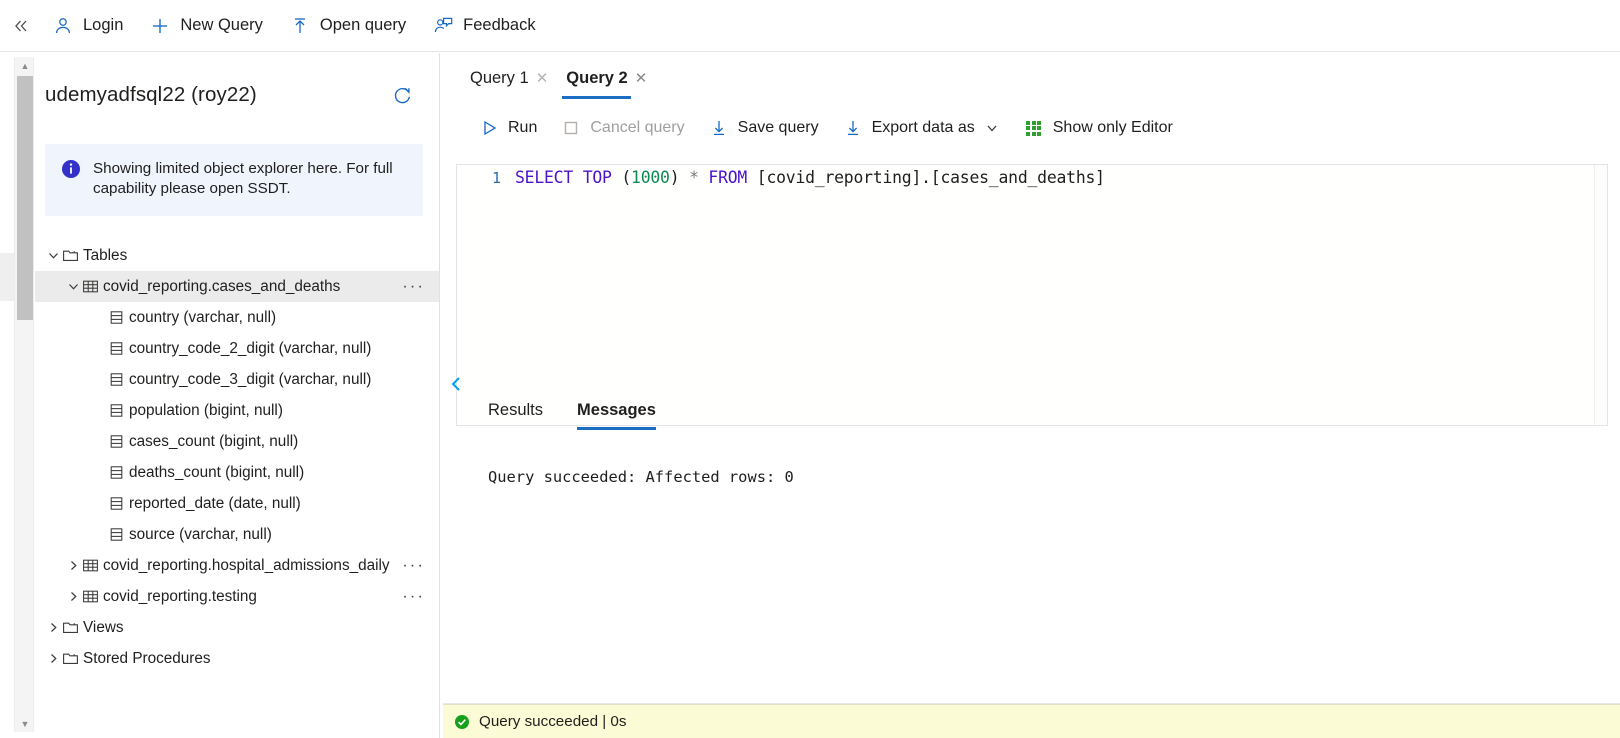 Image resolution: width=1620 pixels, height=738 pixels. I want to click on person-icon, so click(63, 26).